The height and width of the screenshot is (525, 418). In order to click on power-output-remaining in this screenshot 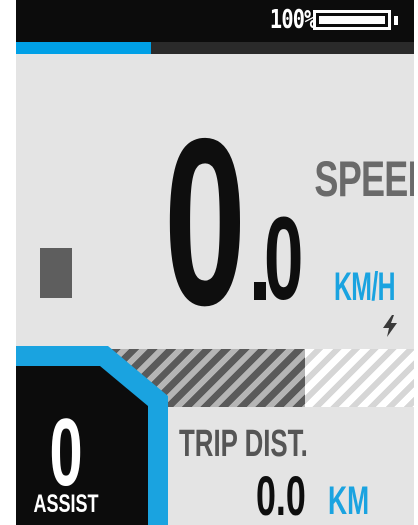, I will do `click(359, 378)`.